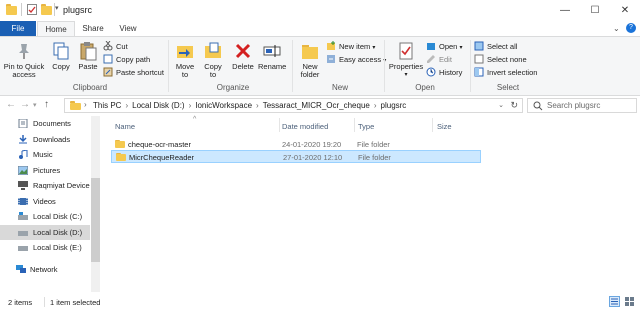 This screenshot has width=640, height=311. I want to click on delete-button: Delete, so click(243, 55).